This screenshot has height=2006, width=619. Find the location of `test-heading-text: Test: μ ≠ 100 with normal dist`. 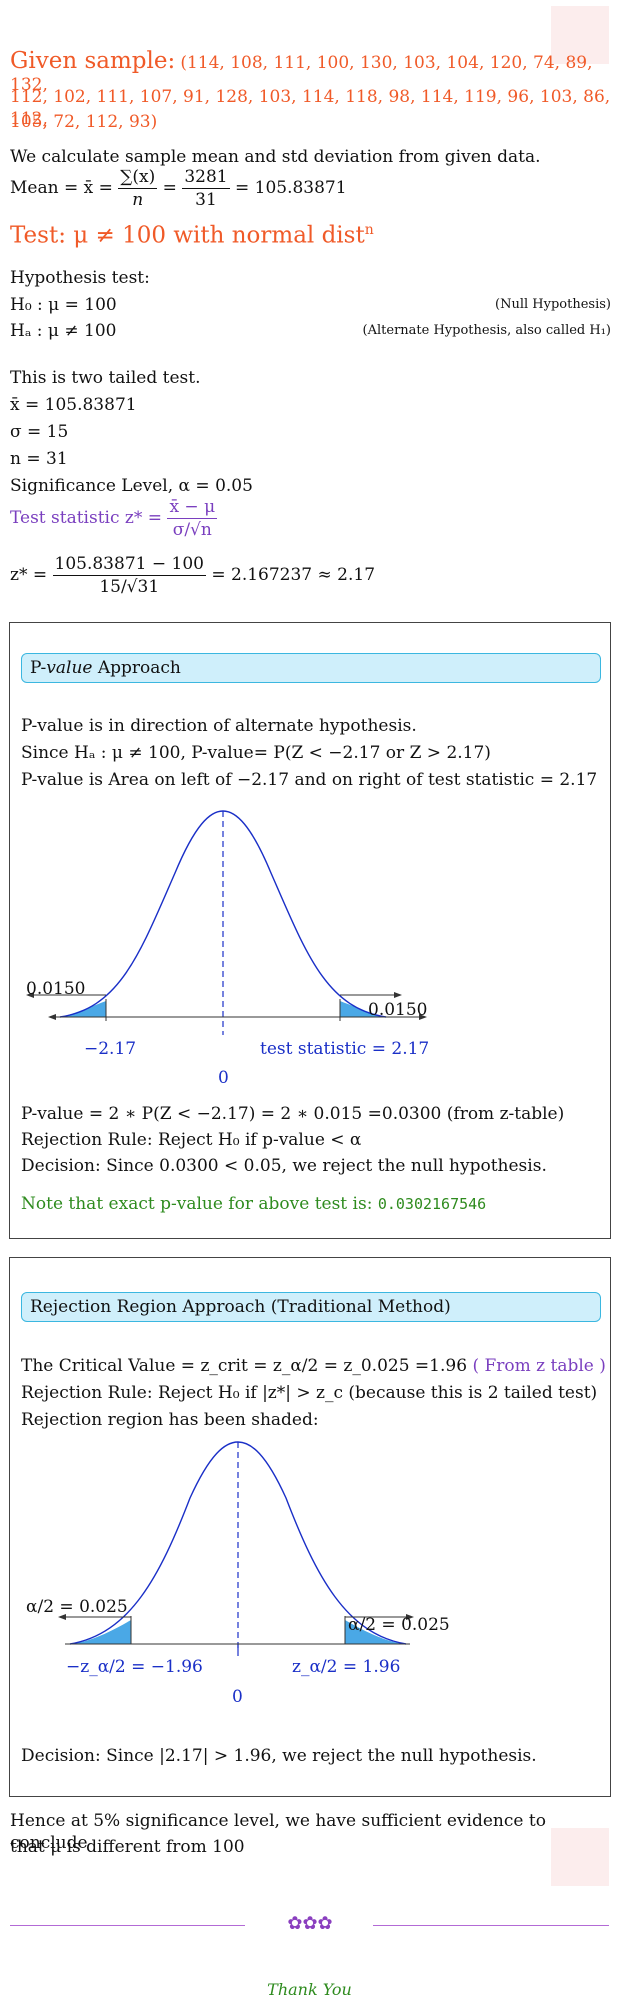

test-heading-text: Test: μ ≠ 100 with normal dist is located at coordinates (187, 235).